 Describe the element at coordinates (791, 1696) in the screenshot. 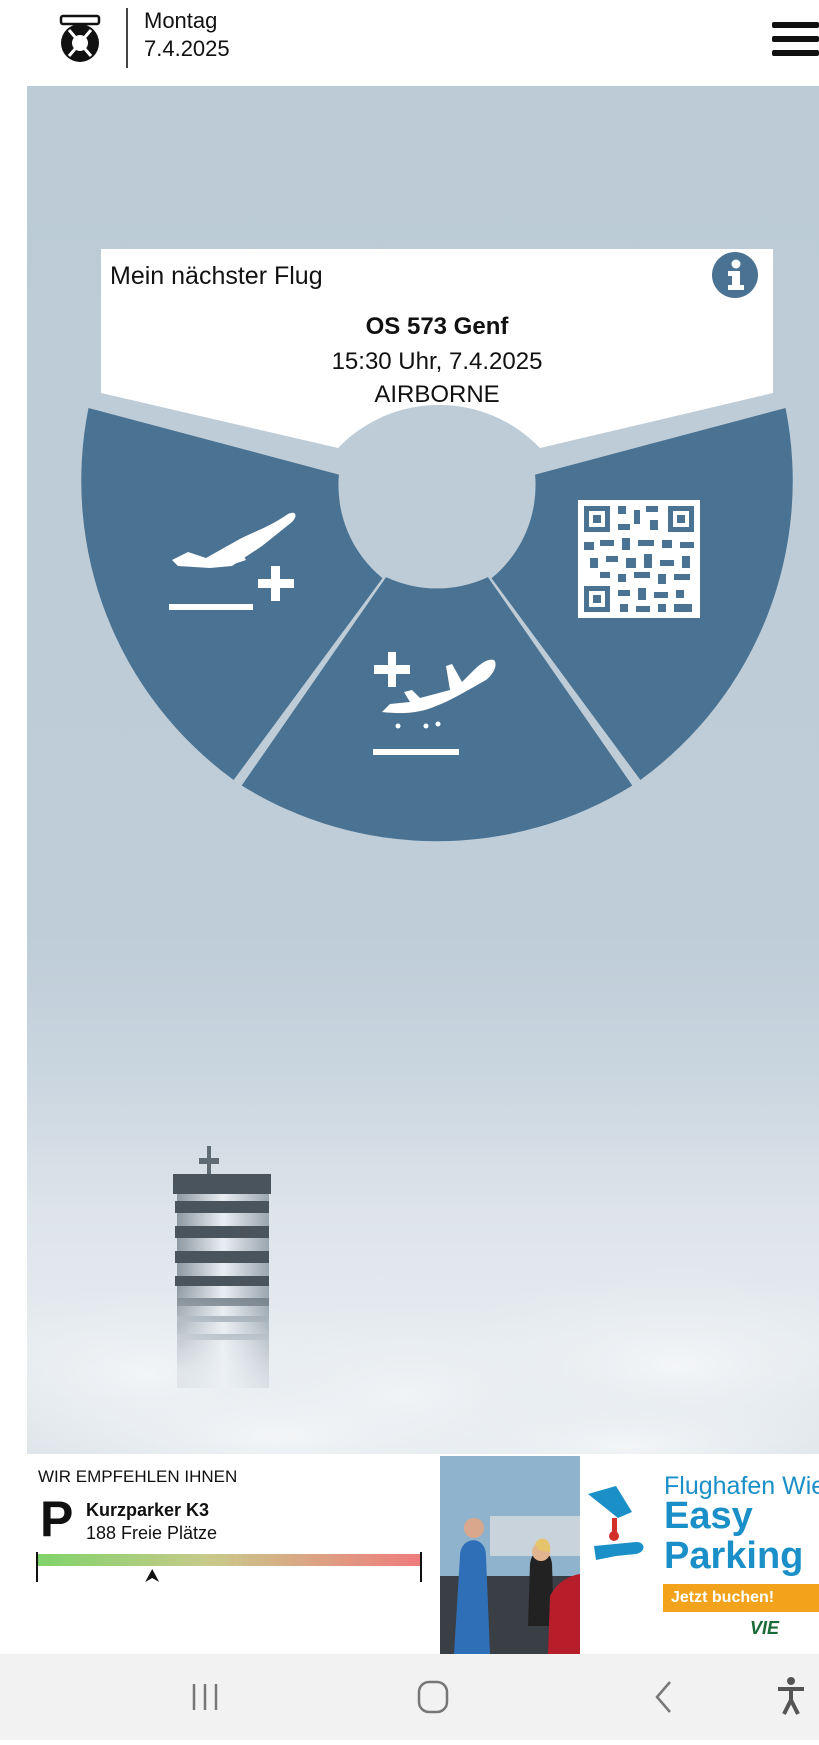

I see `accessibility-icon` at that location.